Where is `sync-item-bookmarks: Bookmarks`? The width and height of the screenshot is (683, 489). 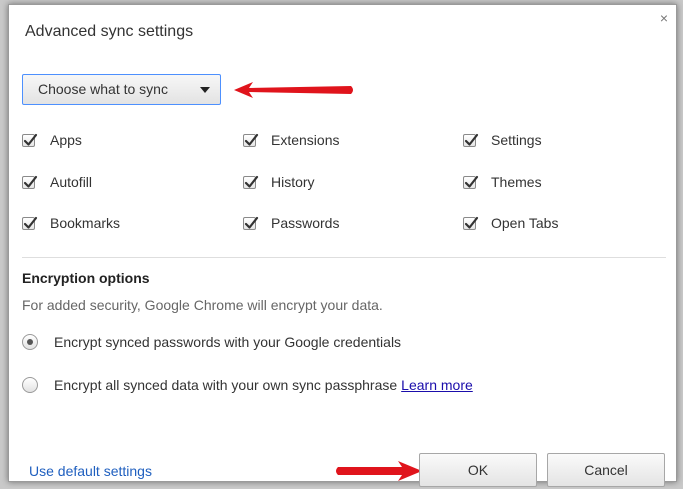
sync-item-bookmarks: Bookmarks is located at coordinates (71, 223).